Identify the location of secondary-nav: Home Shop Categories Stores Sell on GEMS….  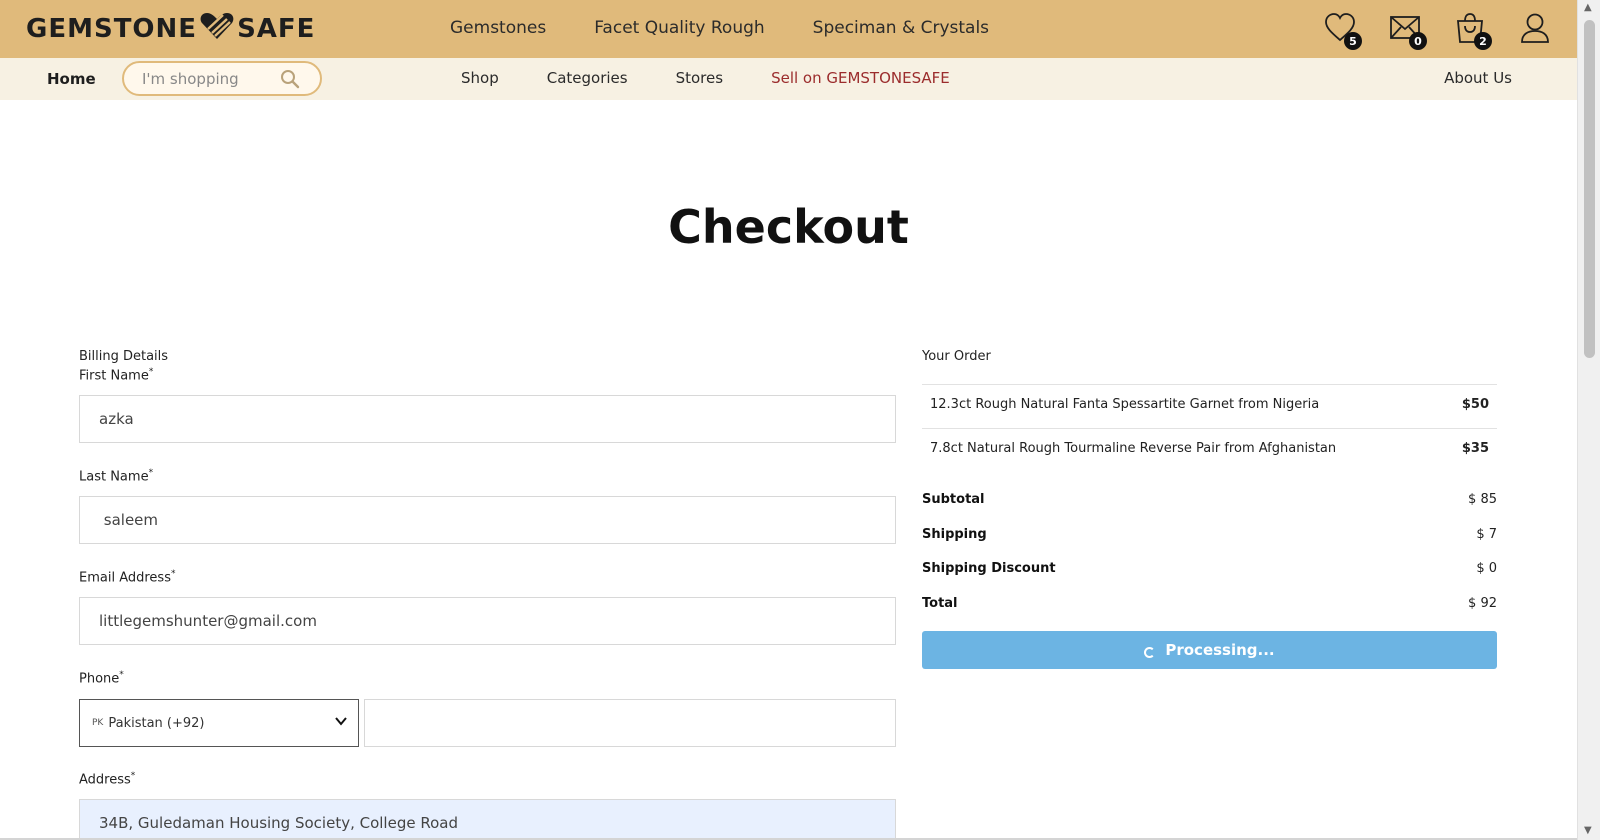
(788, 79).